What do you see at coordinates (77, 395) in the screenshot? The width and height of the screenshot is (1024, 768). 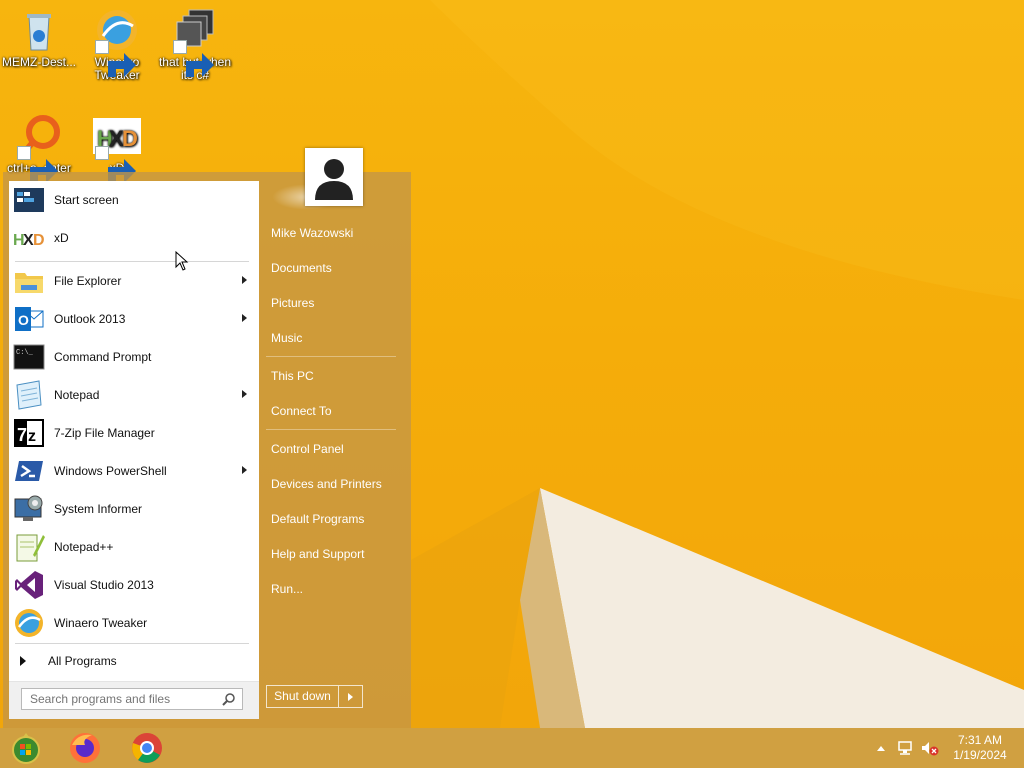 I see `program-label: Notepad` at bounding box center [77, 395].